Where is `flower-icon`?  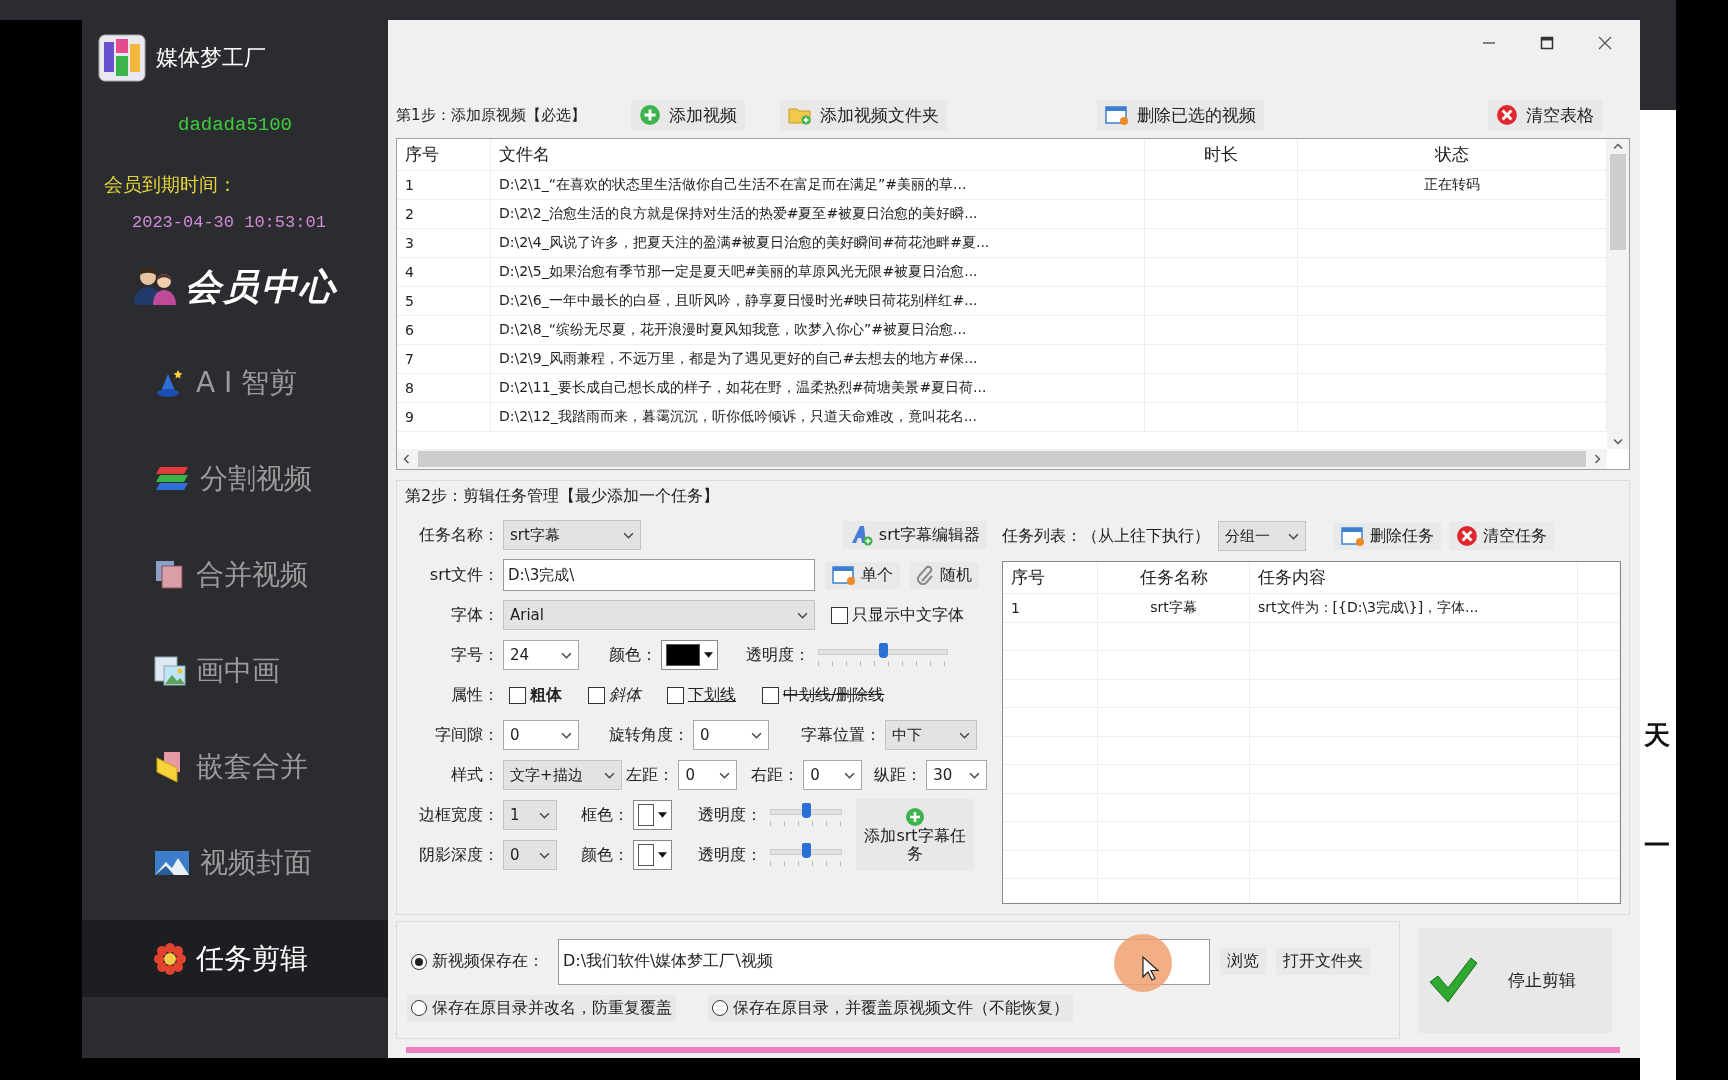 flower-icon is located at coordinates (170, 958).